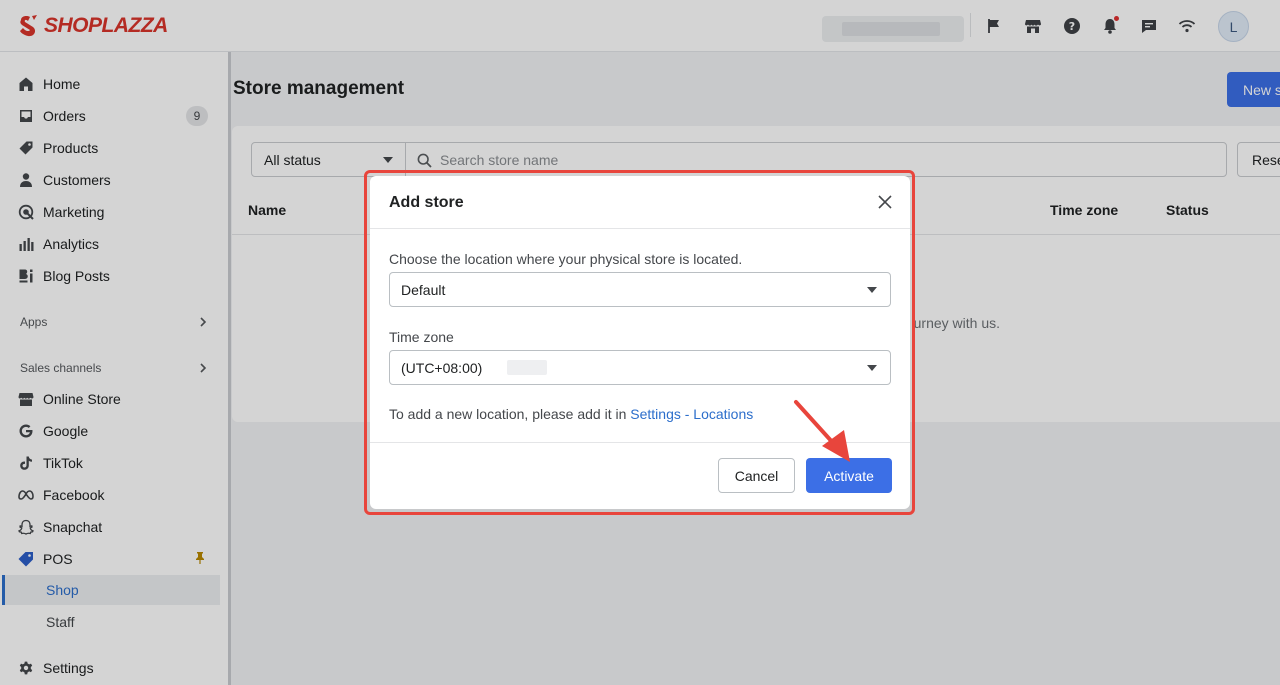  I want to click on location-select: Default, so click(640, 289).